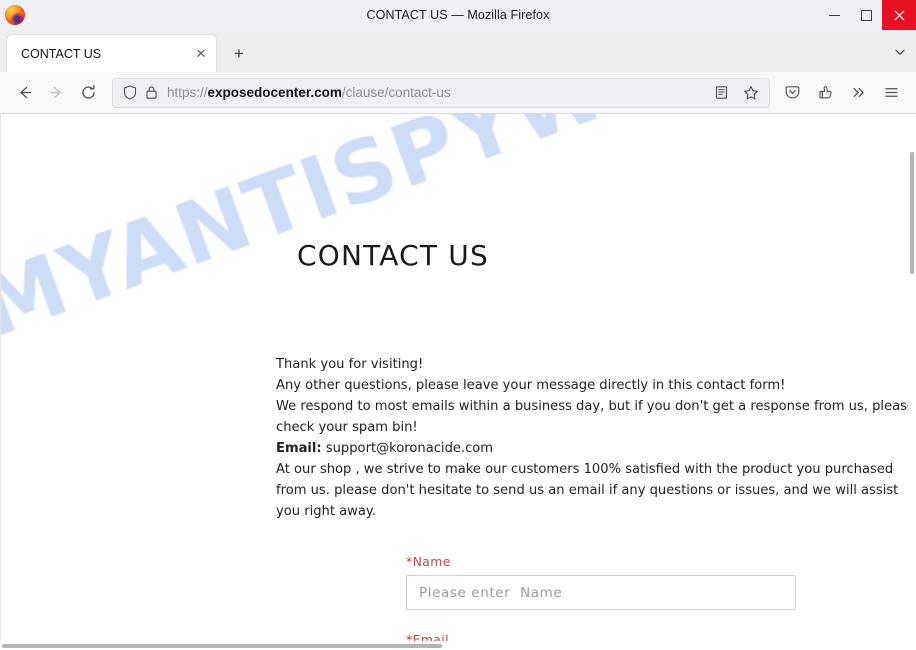 This screenshot has height=650, width=916. What do you see at coordinates (592, 448) in the screenshot?
I see `paragraph-email-line: Email: support@koronacide.com` at bounding box center [592, 448].